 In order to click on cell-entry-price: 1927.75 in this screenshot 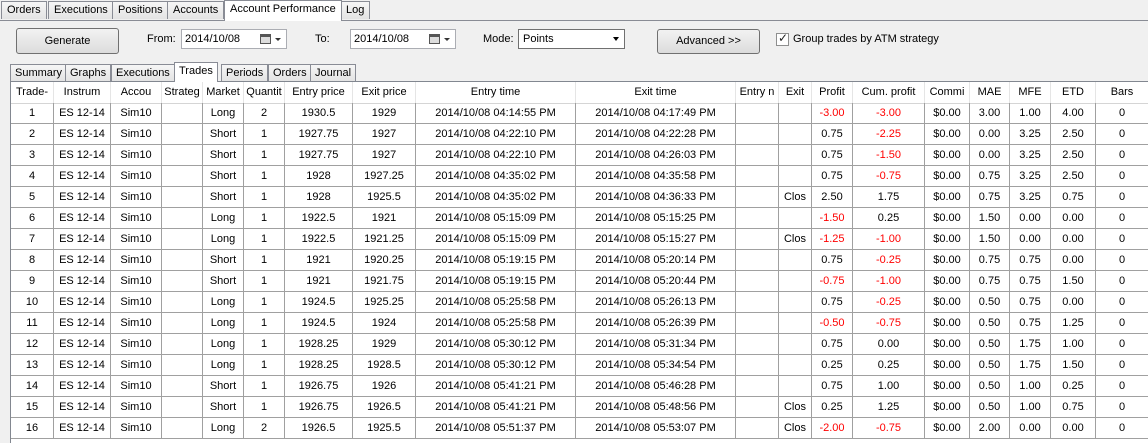, I will do `click(319, 155)`.